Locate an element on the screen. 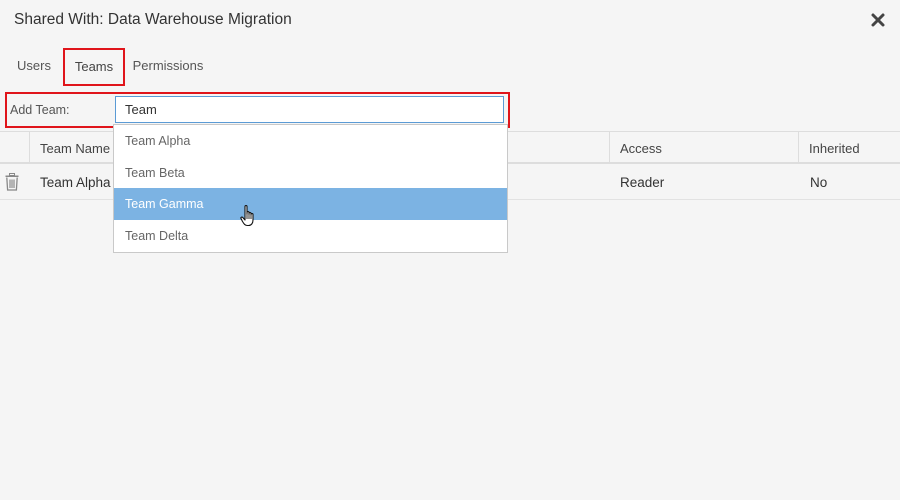  tab-users: Users is located at coordinates (34, 66).